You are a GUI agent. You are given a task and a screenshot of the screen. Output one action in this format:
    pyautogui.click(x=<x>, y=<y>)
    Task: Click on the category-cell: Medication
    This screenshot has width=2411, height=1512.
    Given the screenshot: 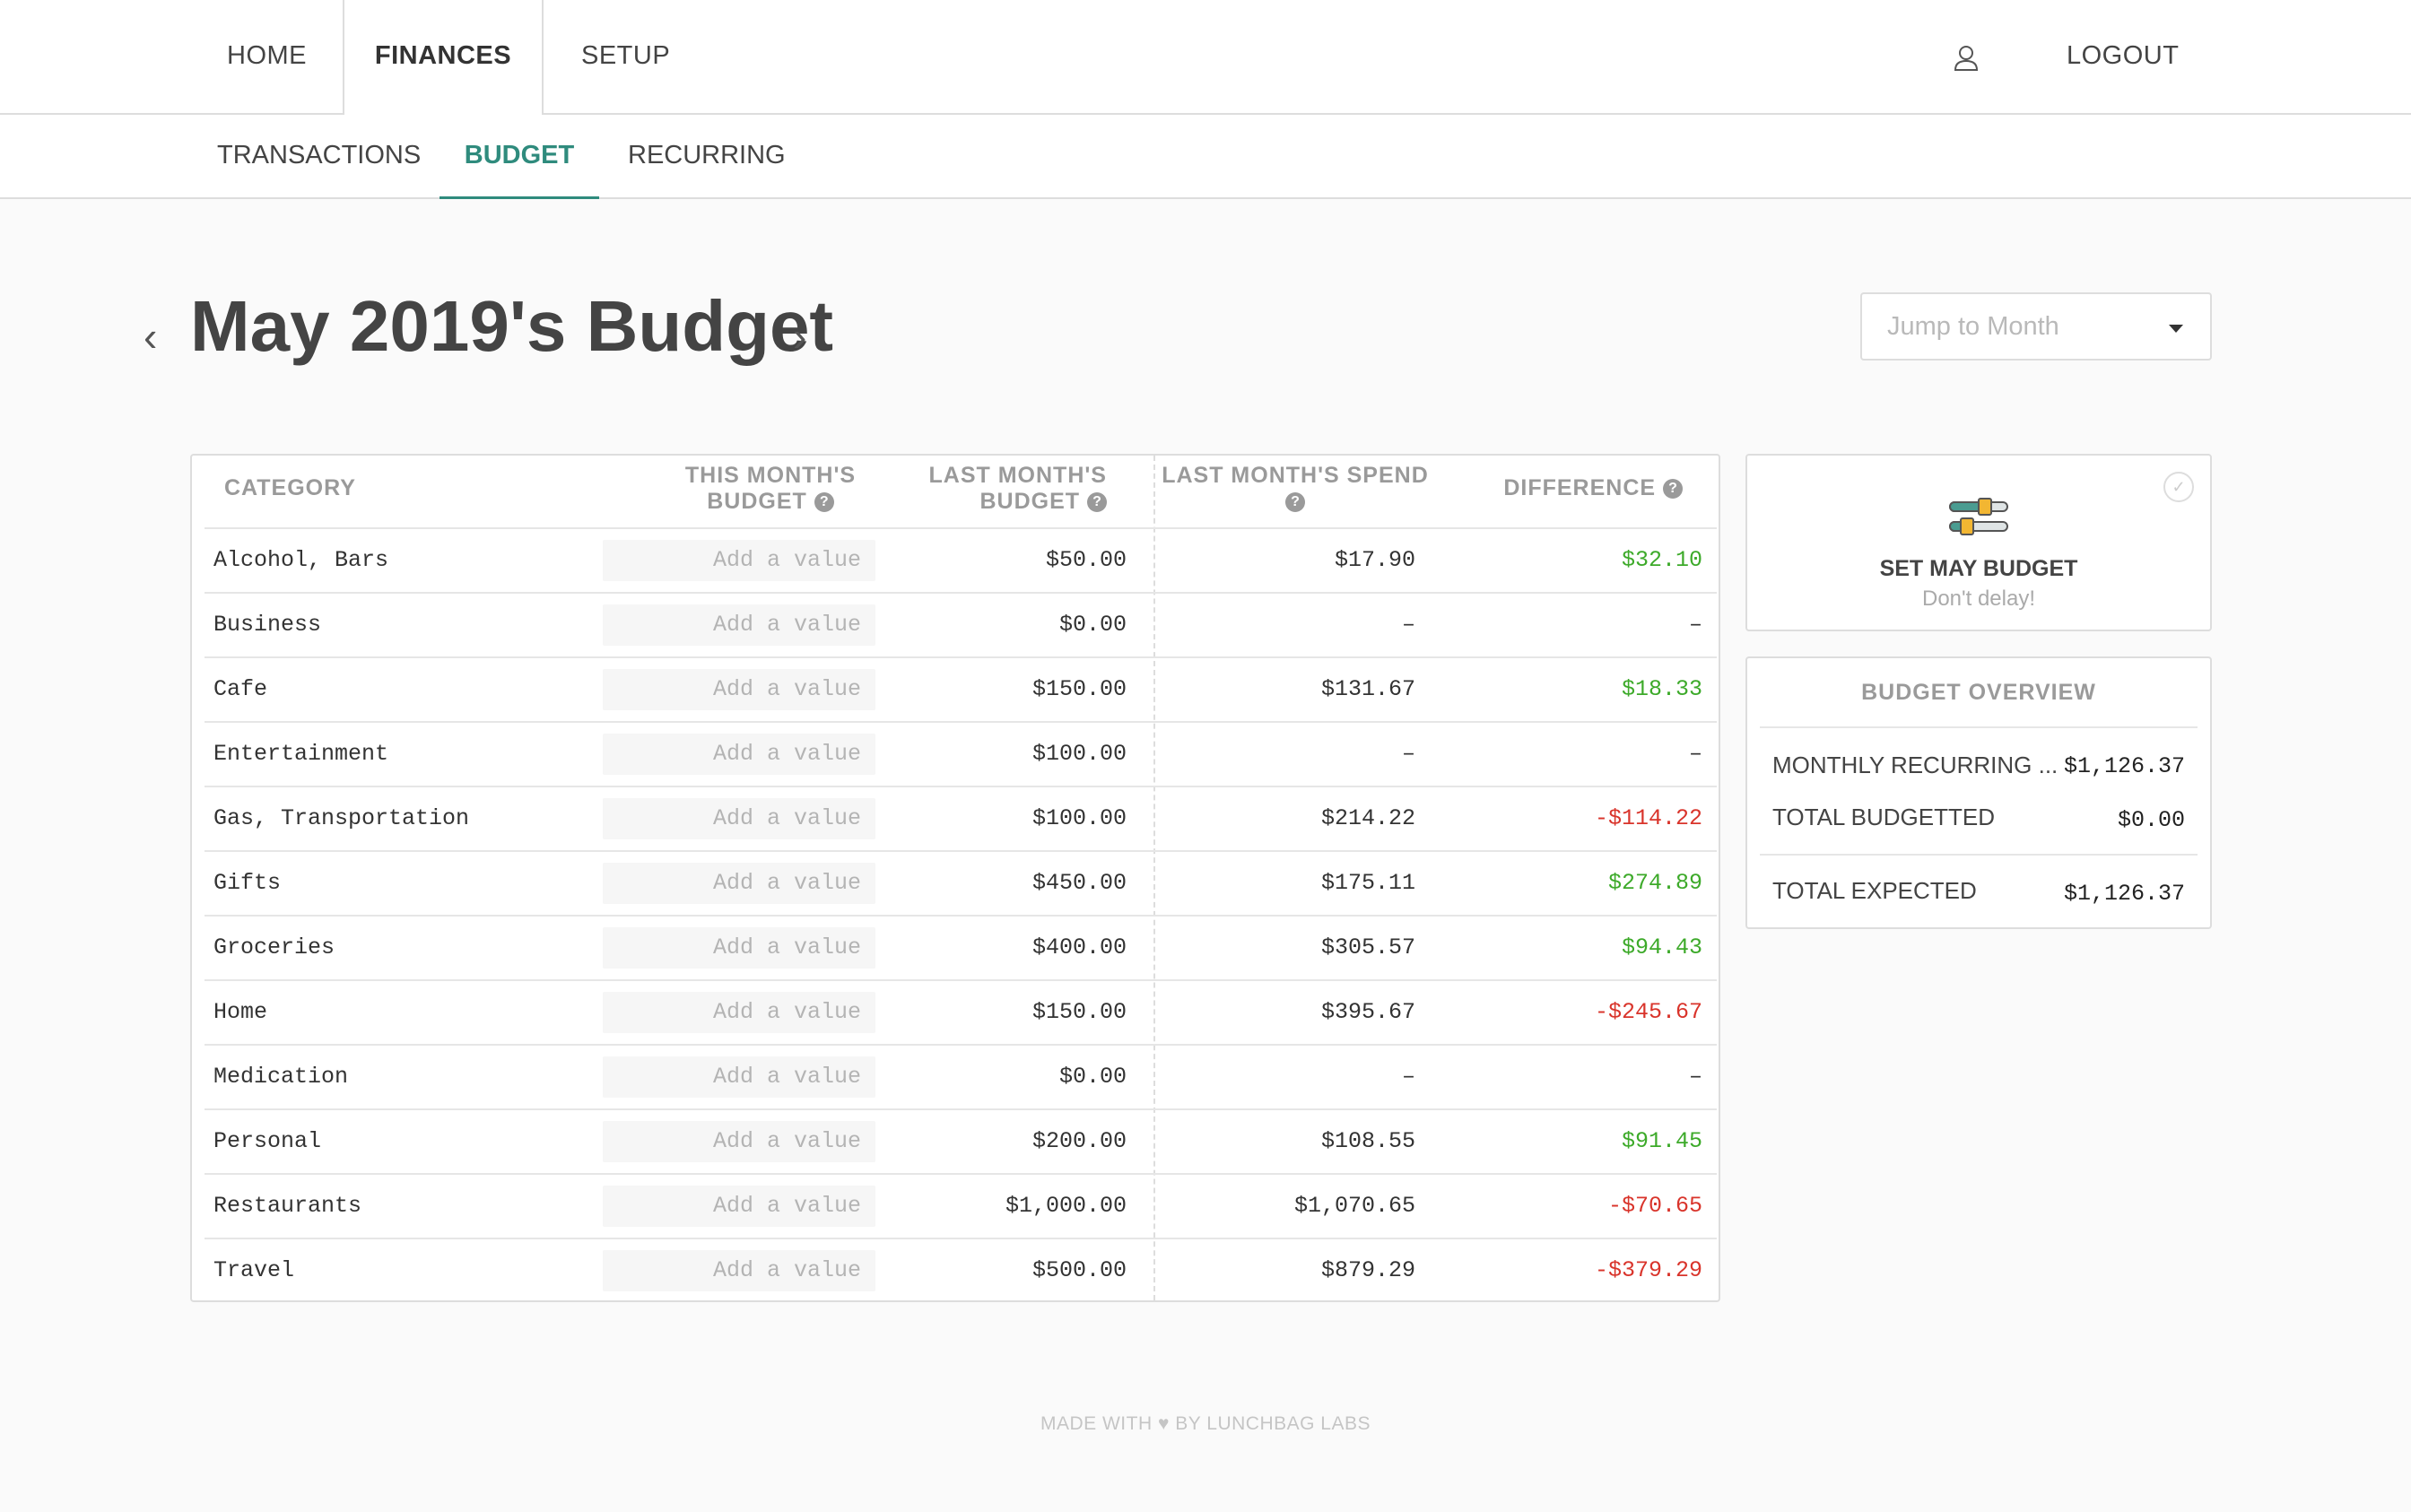 What is the action you would take?
    pyautogui.click(x=281, y=1077)
    